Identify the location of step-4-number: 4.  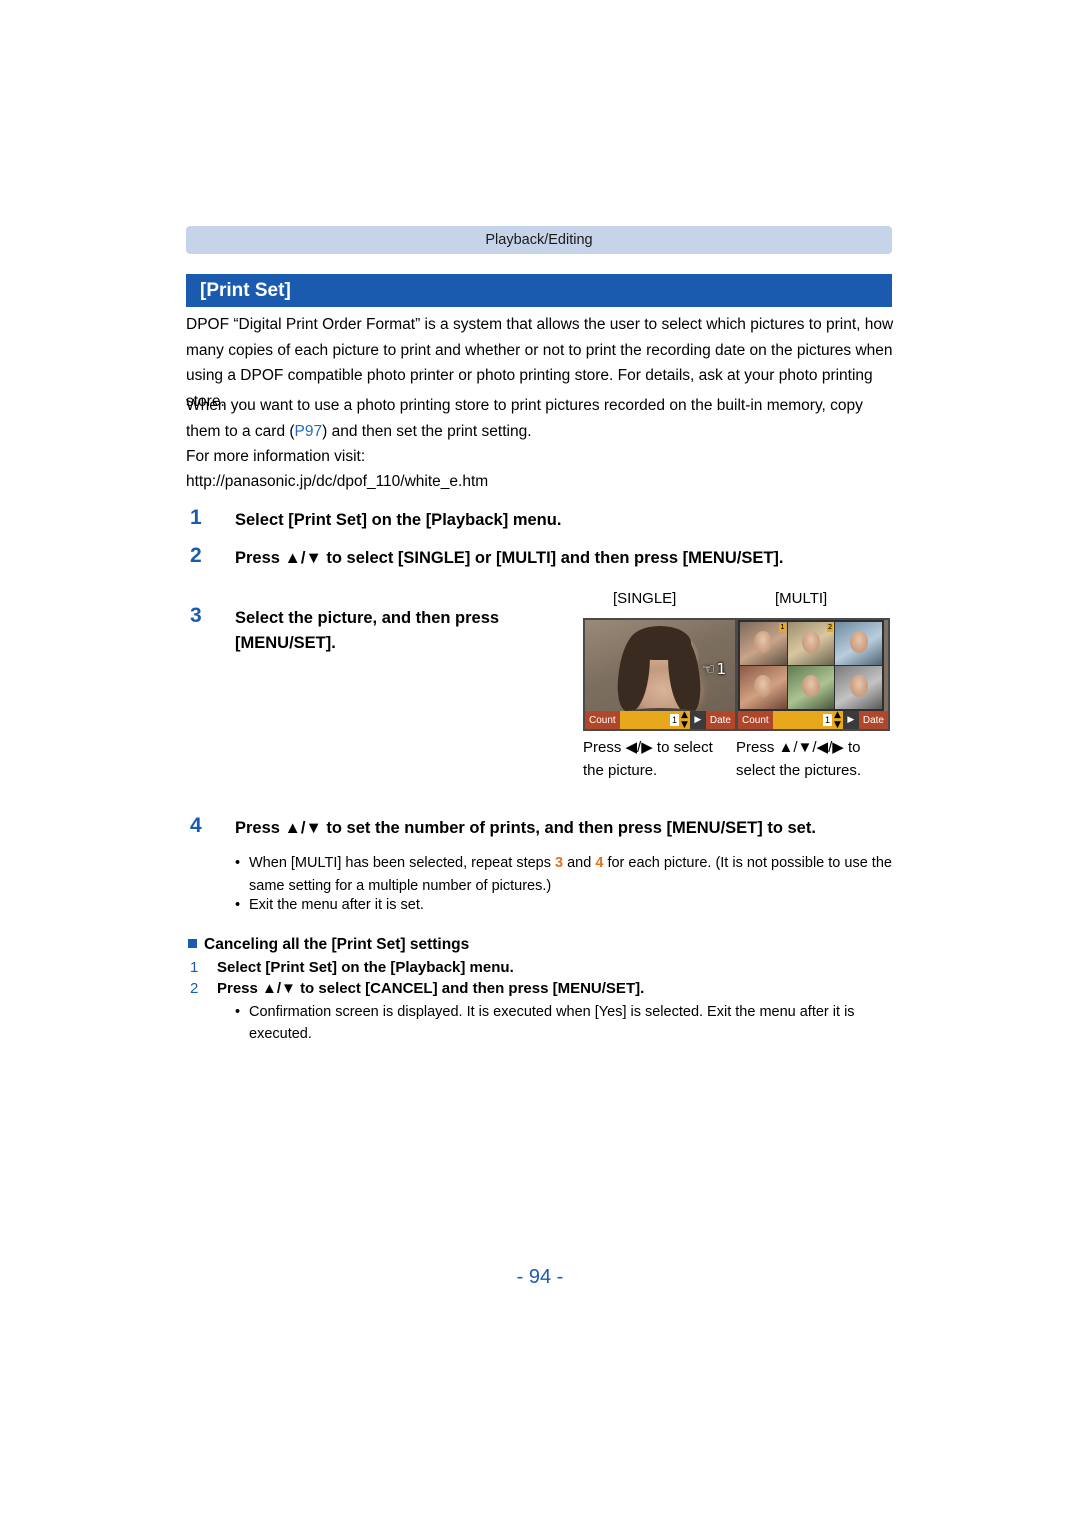
(196, 825).